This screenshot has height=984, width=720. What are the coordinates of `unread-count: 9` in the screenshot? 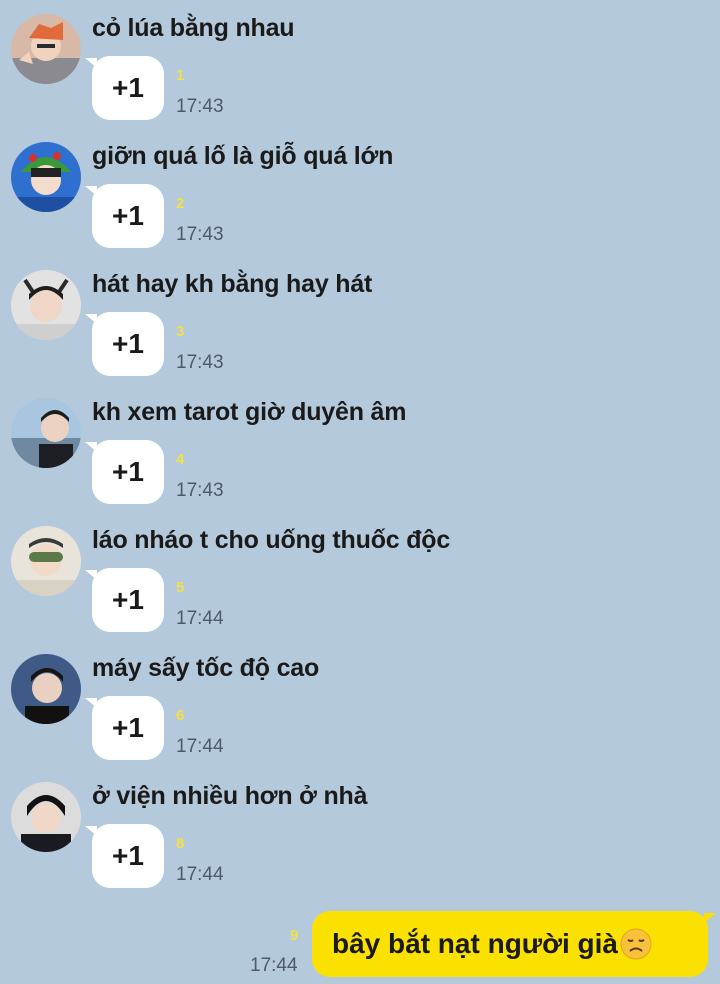 It's located at (294, 935).